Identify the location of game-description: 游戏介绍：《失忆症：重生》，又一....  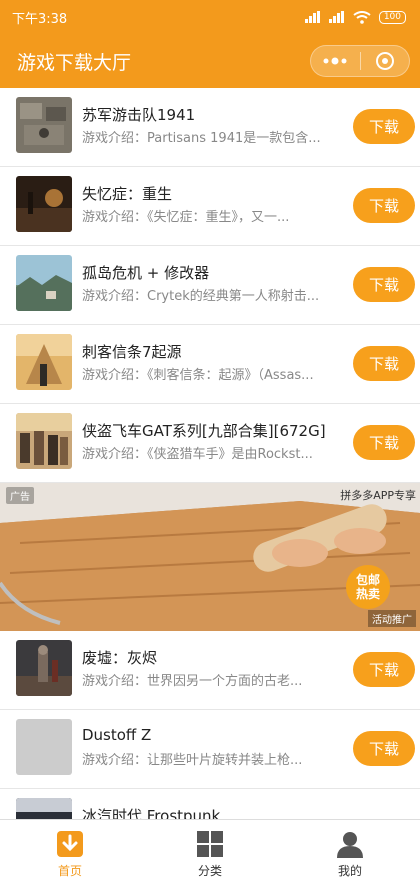
(186, 217).